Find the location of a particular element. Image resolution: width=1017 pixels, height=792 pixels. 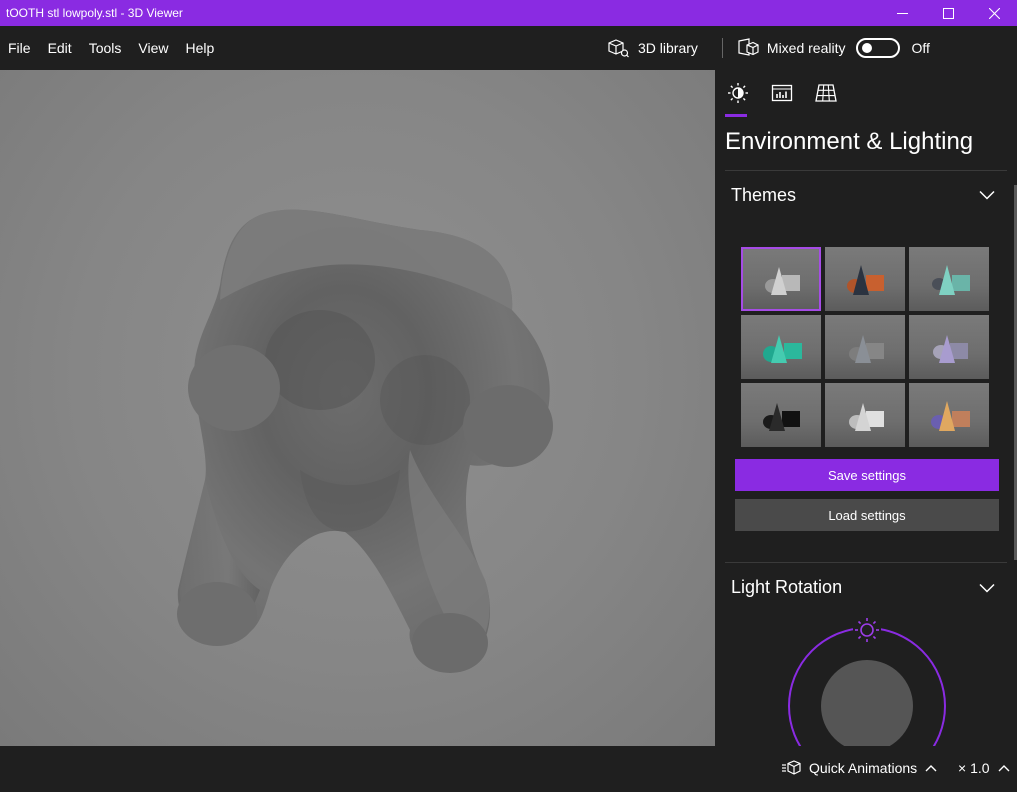

load-settings-button: Load settings is located at coordinates (867, 515).